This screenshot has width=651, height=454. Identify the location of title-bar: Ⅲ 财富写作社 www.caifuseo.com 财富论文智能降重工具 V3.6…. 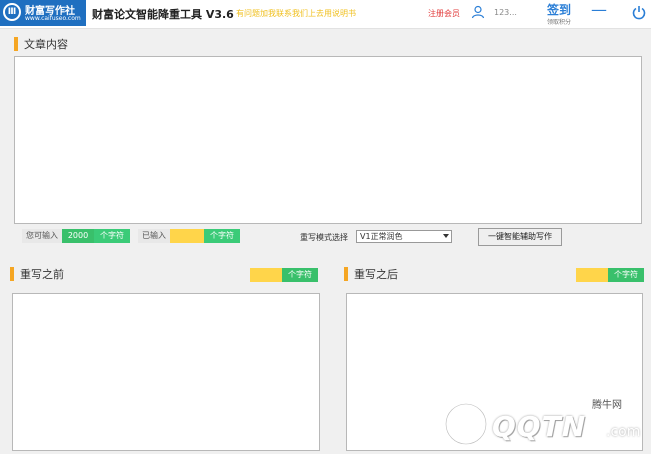
(325, 14).